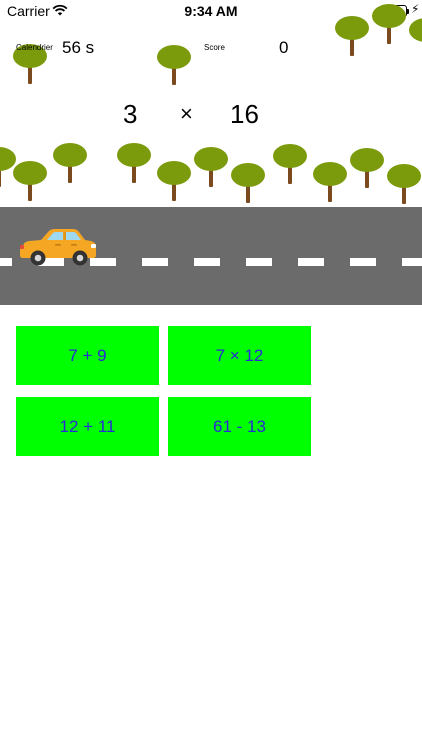  Describe the element at coordinates (87, 426) in the screenshot. I see `answer-button-3: 12 + 11` at that location.